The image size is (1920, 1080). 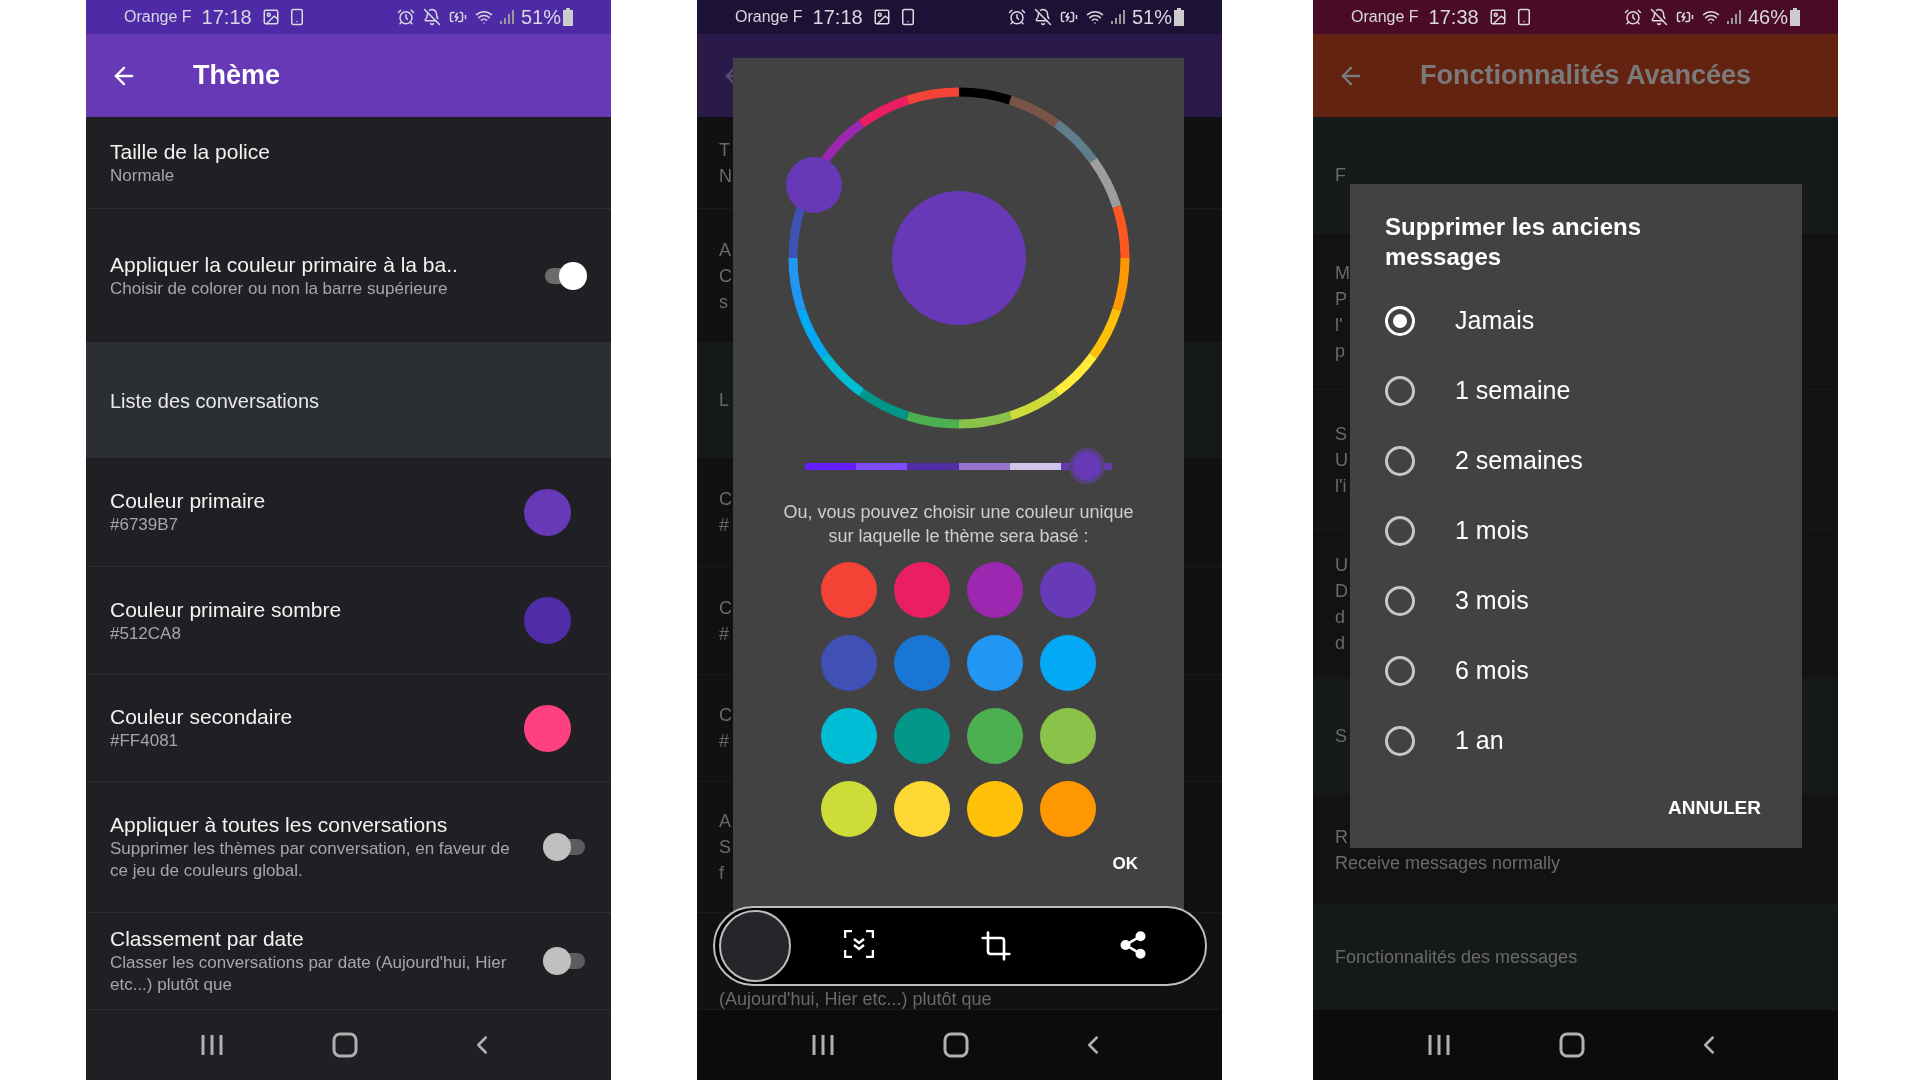 I want to click on setting-title: Couleur primaire sombre, so click(x=311, y=609).